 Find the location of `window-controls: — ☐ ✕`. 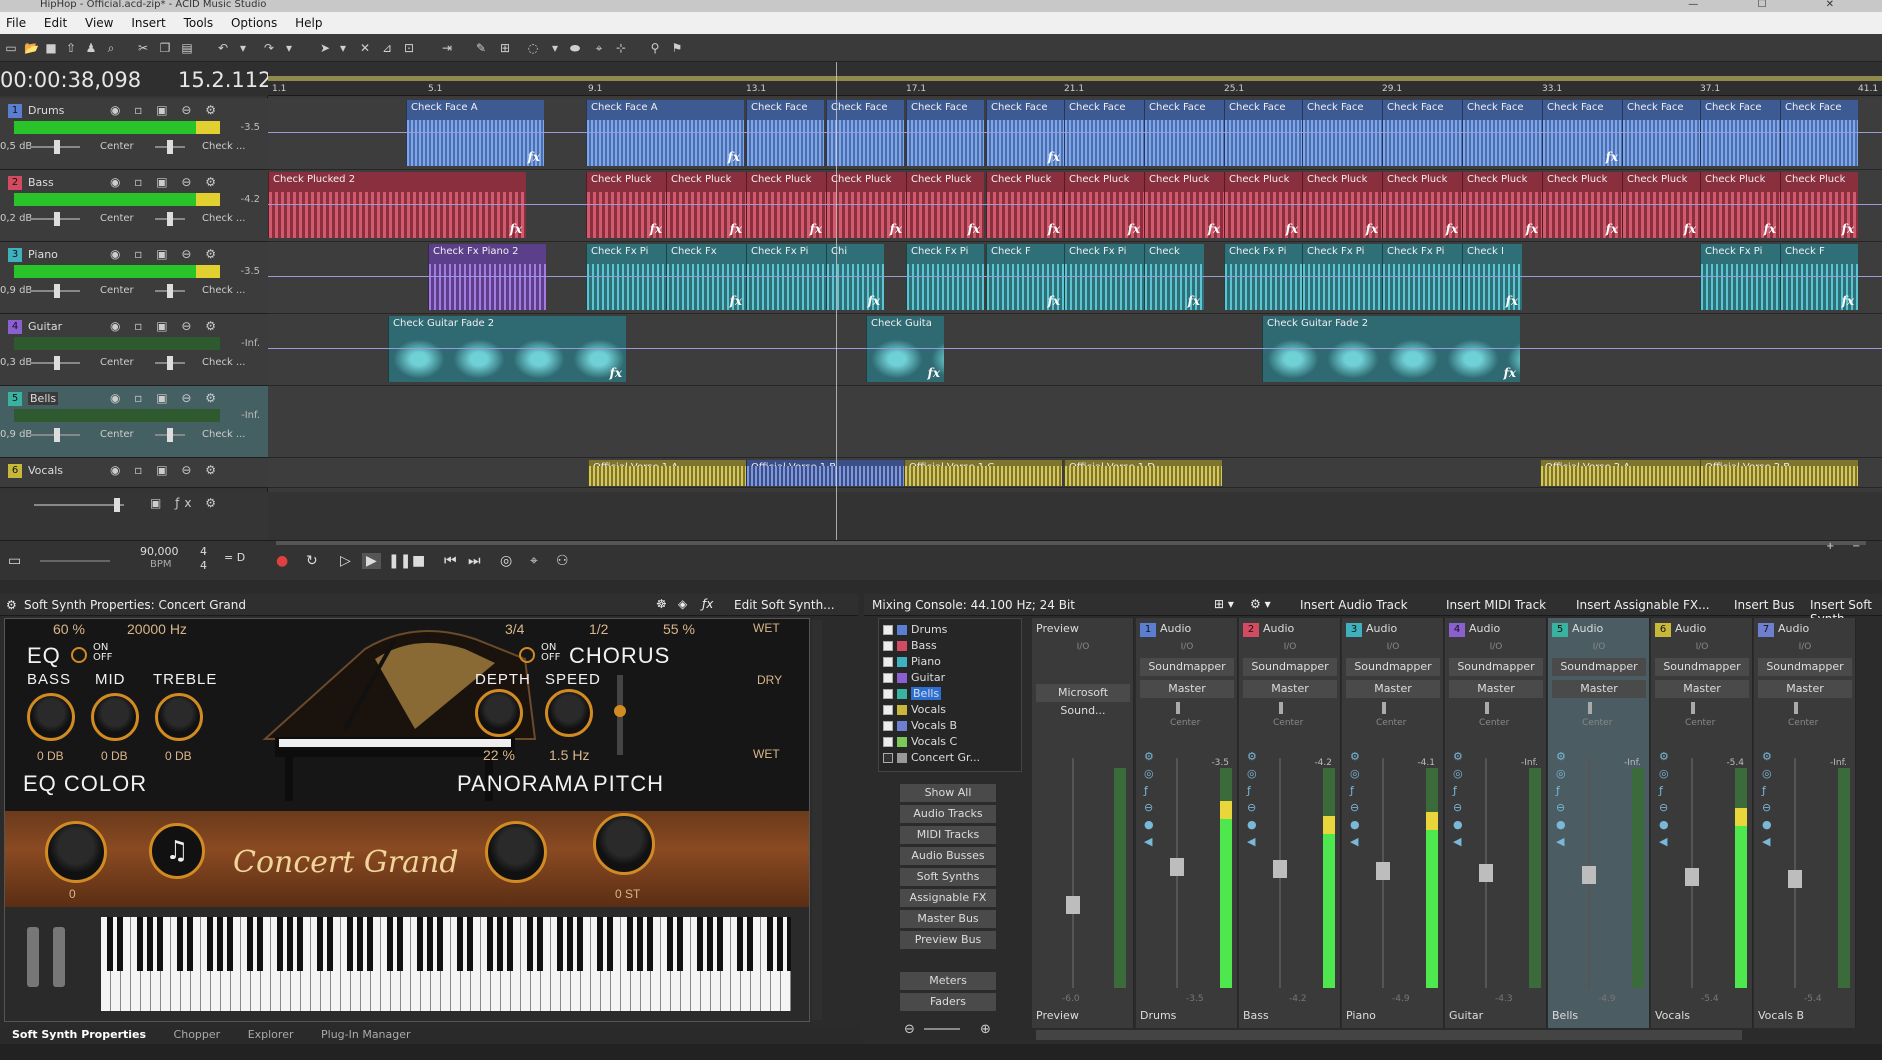

window-controls: — ☐ ✕ is located at coordinates (1775, 5).